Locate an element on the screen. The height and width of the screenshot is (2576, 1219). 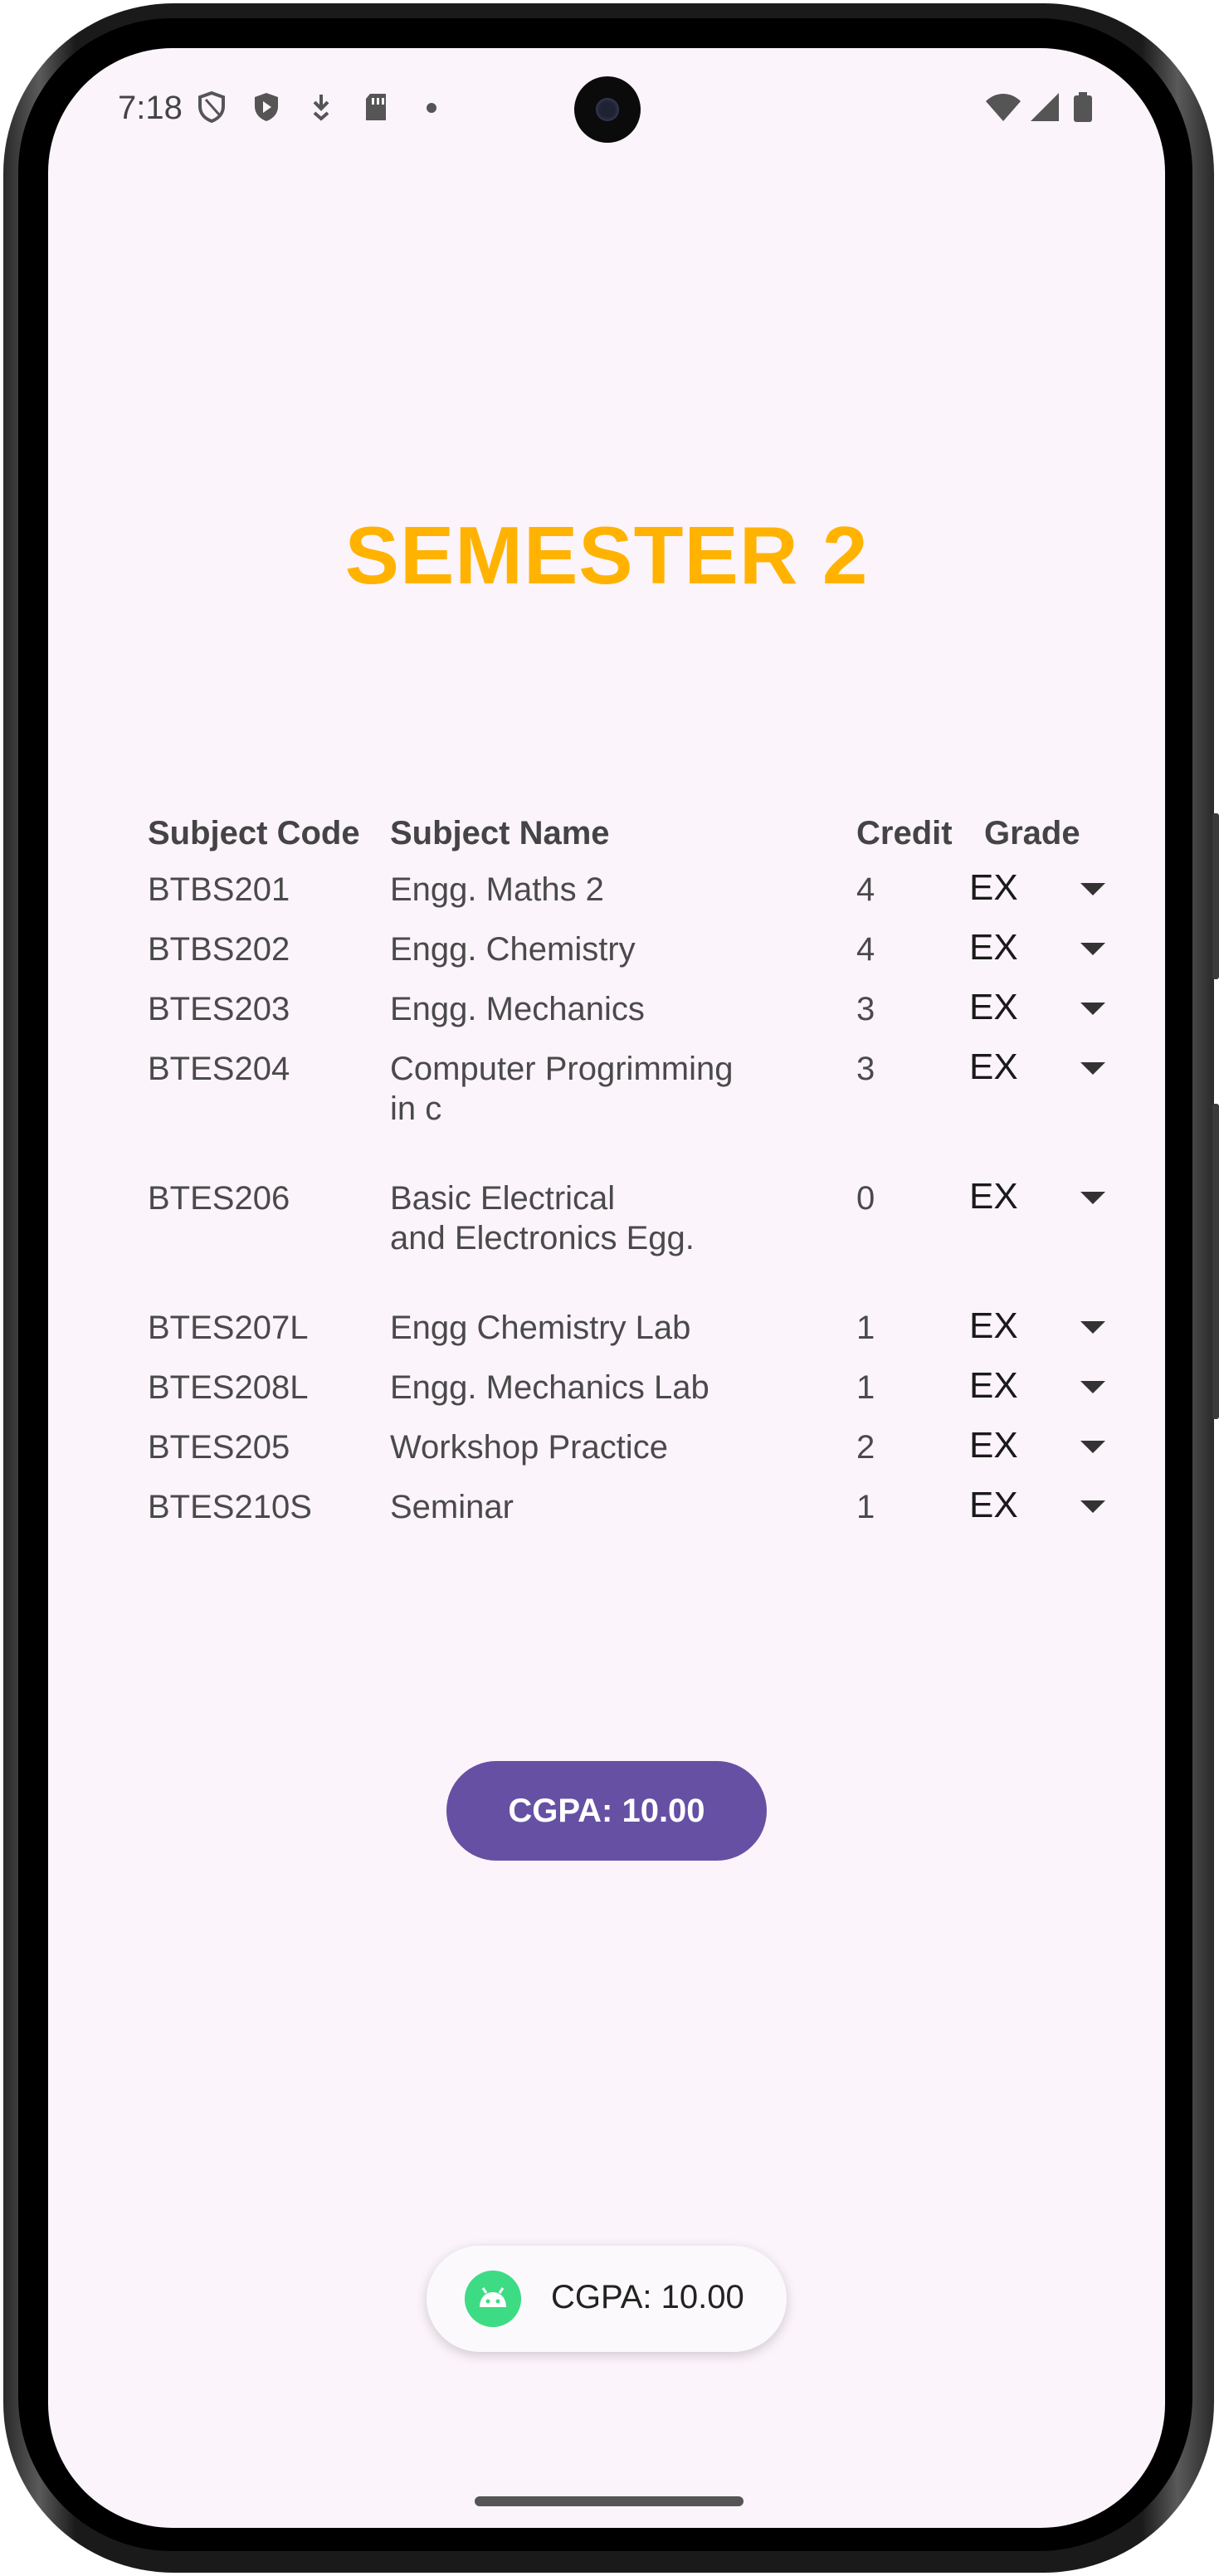
shield-play-icon is located at coordinates (266, 107).